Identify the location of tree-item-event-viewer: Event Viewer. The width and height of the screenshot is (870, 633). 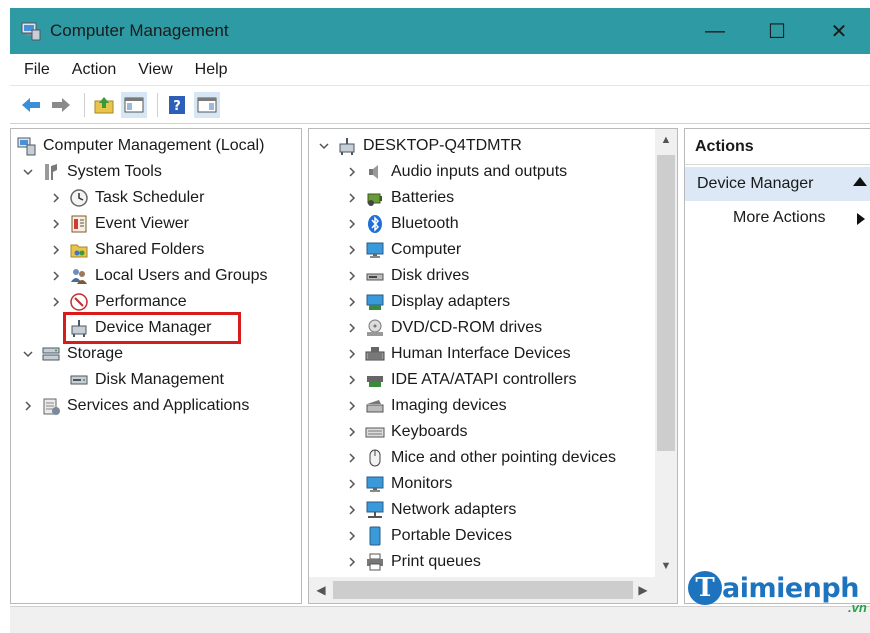
(119, 224).